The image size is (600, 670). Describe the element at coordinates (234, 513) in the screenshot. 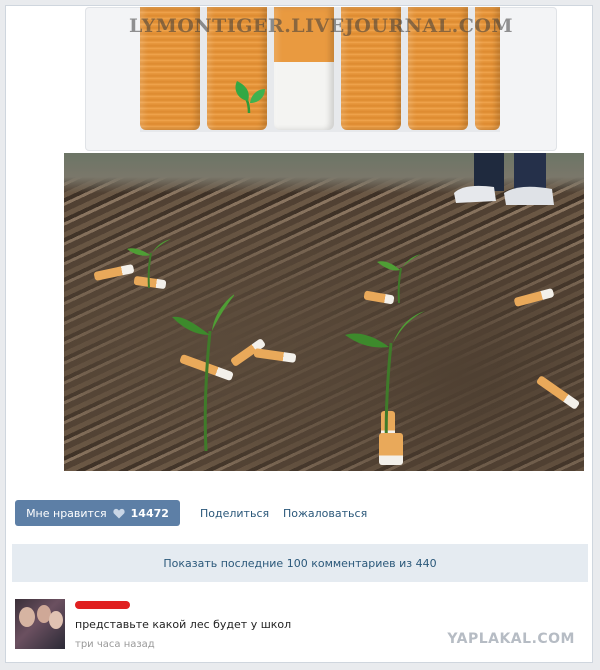

I see `share-link: Поделиться` at that location.